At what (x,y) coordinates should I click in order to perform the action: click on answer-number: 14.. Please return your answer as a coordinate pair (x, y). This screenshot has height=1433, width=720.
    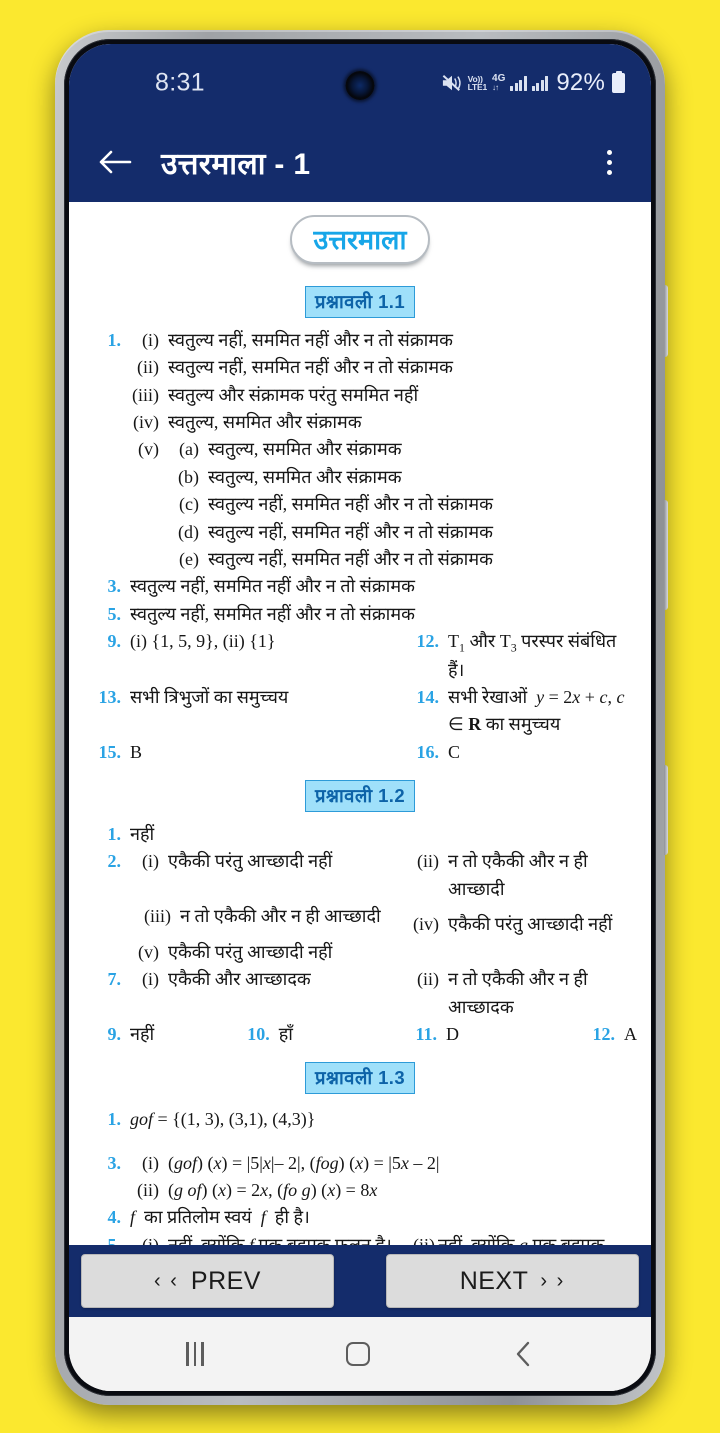
    Looking at the image, I should click on (428, 696).